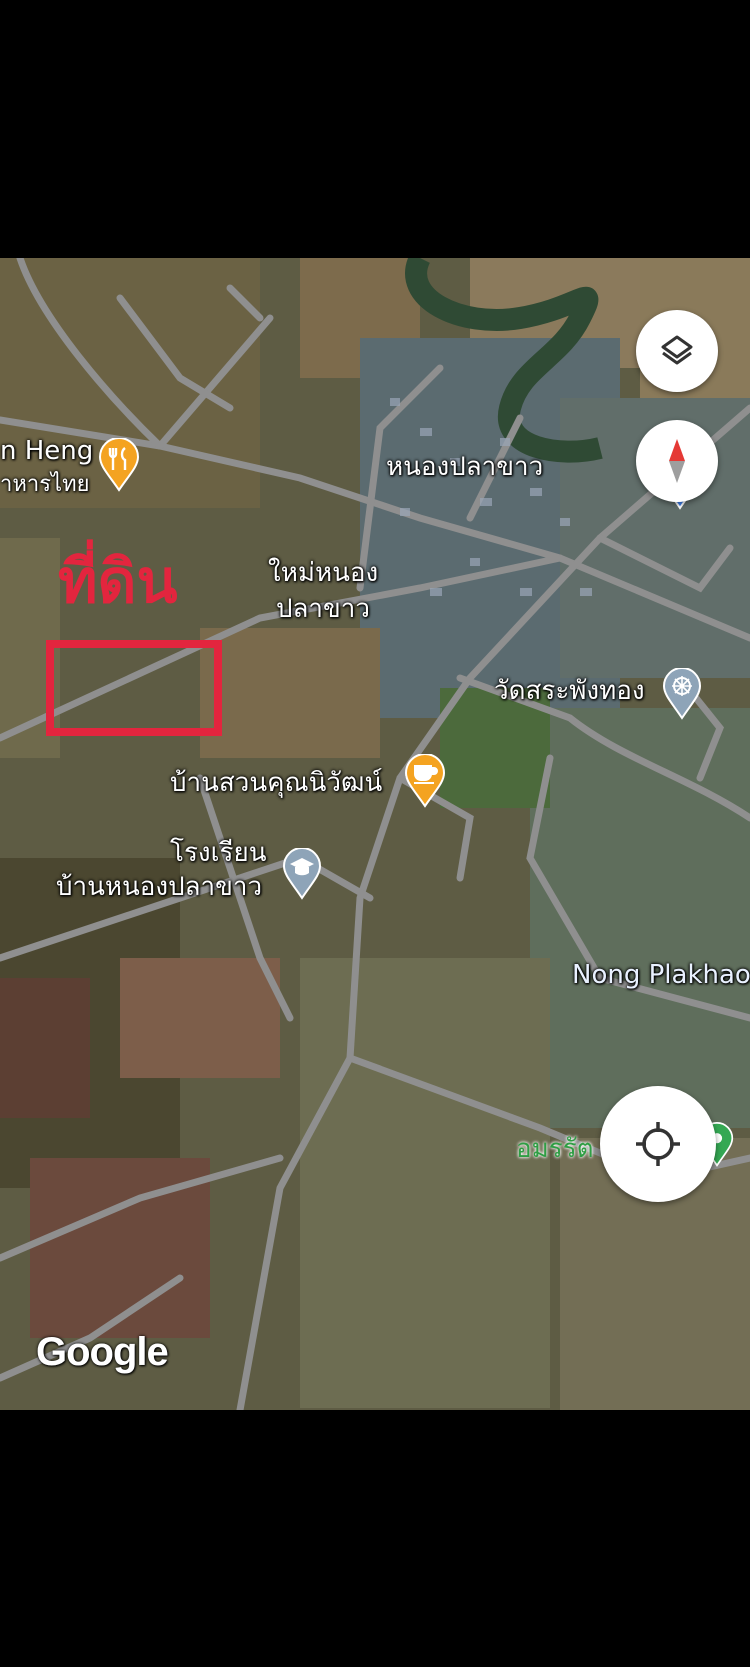  What do you see at coordinates (119, 466) in the screenshot?
I see `restaurant-pin-icon` at bounding box center [119, 466].